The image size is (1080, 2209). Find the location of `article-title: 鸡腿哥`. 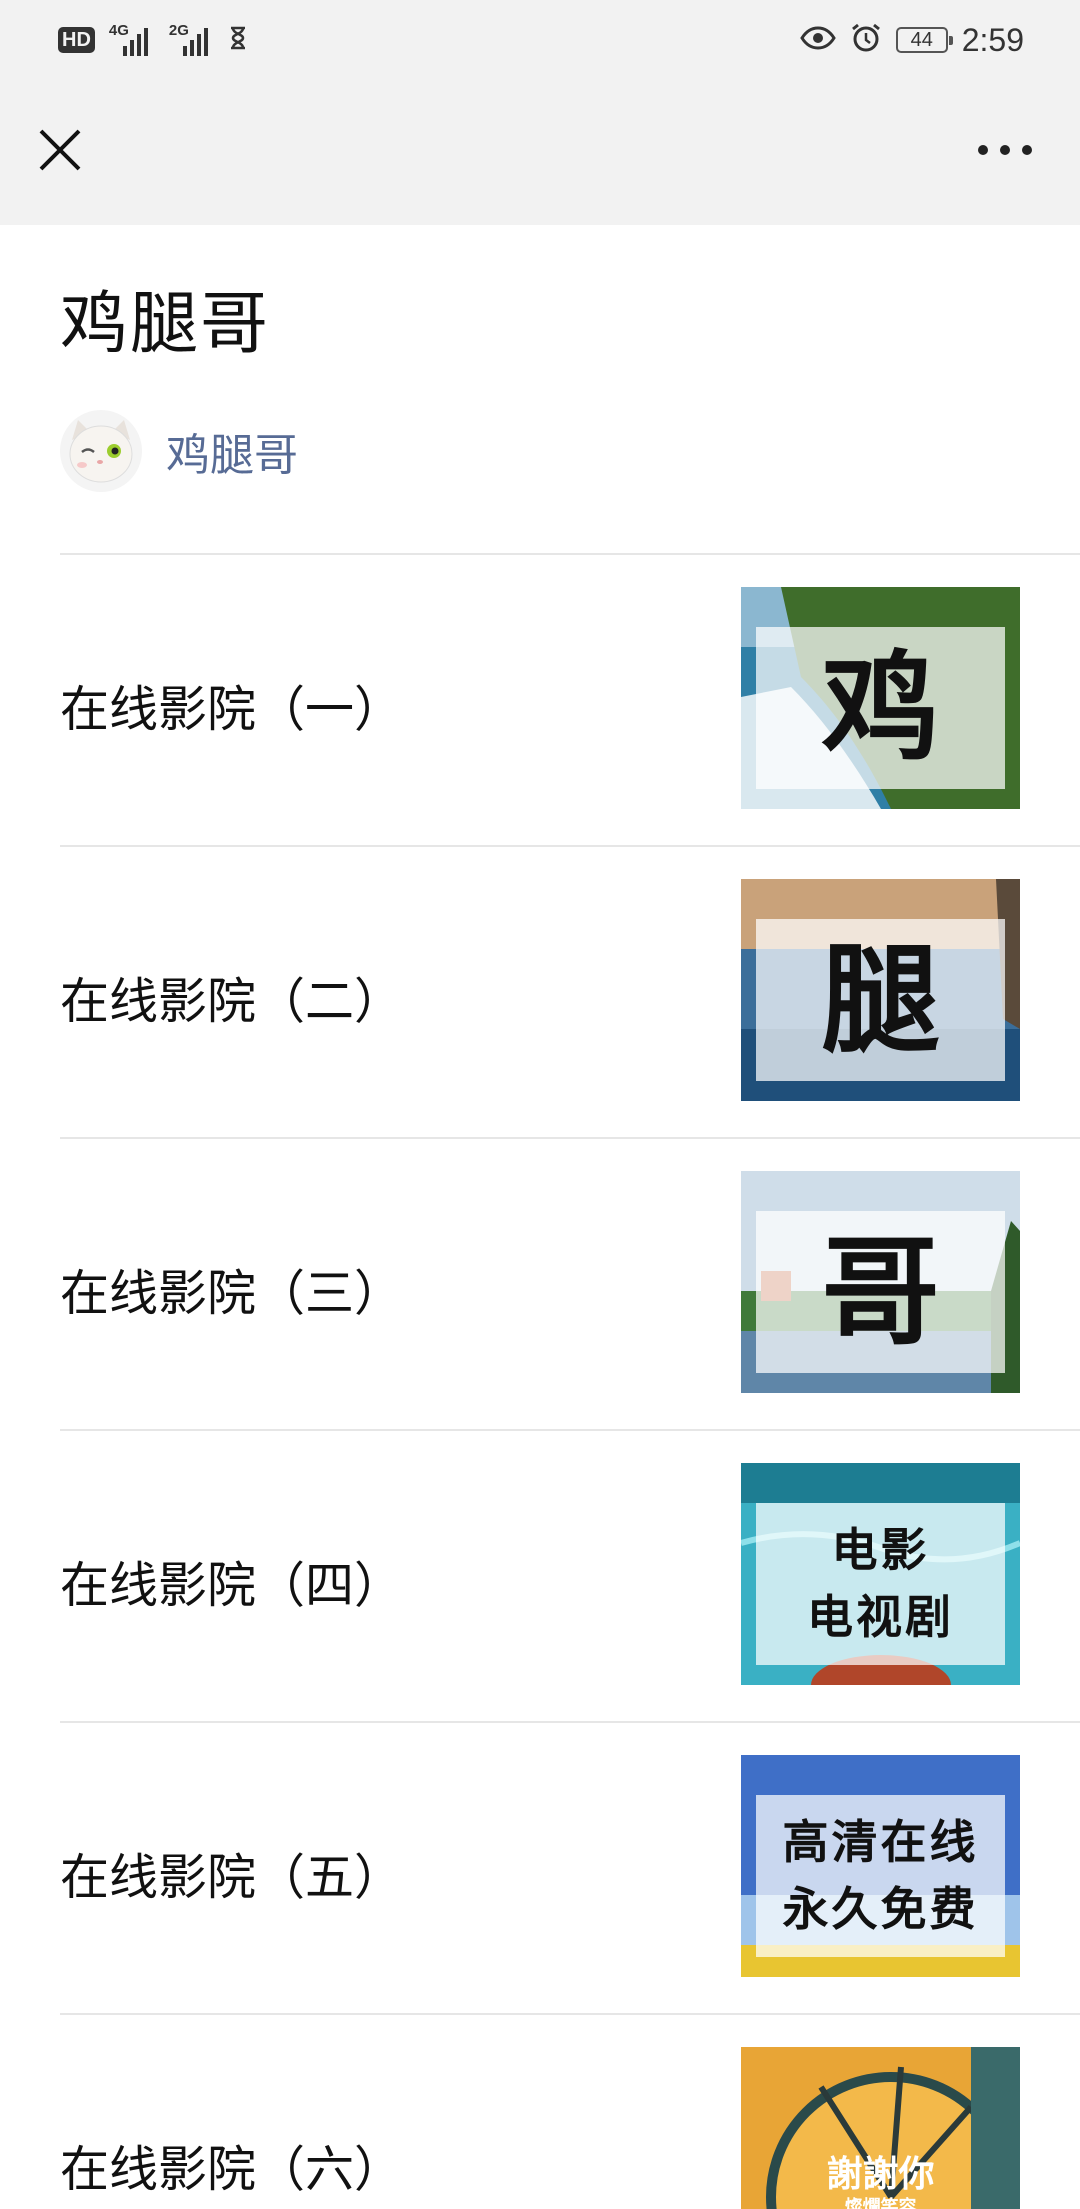

article-title: 鸡腿哥 is located at coordinates (165, 324).